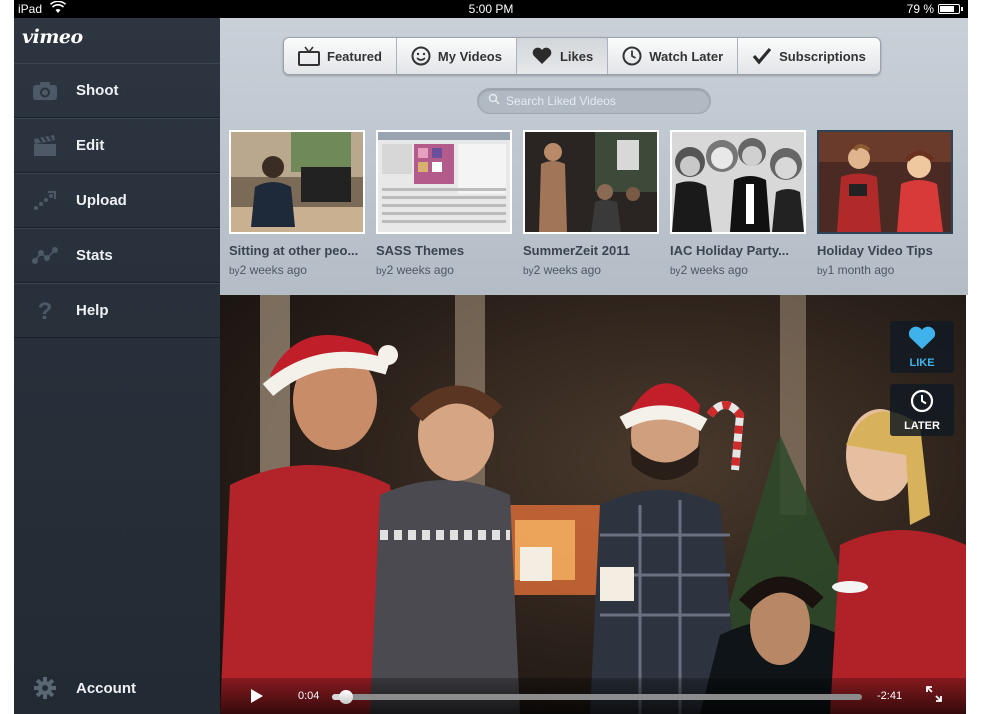 Image resolution: width=984 pixels, height=714 pixels. What do you see at coordinates (101, 200) in the screenshot?
I see `sidebar-item-label: Upload` at bounding box center [101, 200].